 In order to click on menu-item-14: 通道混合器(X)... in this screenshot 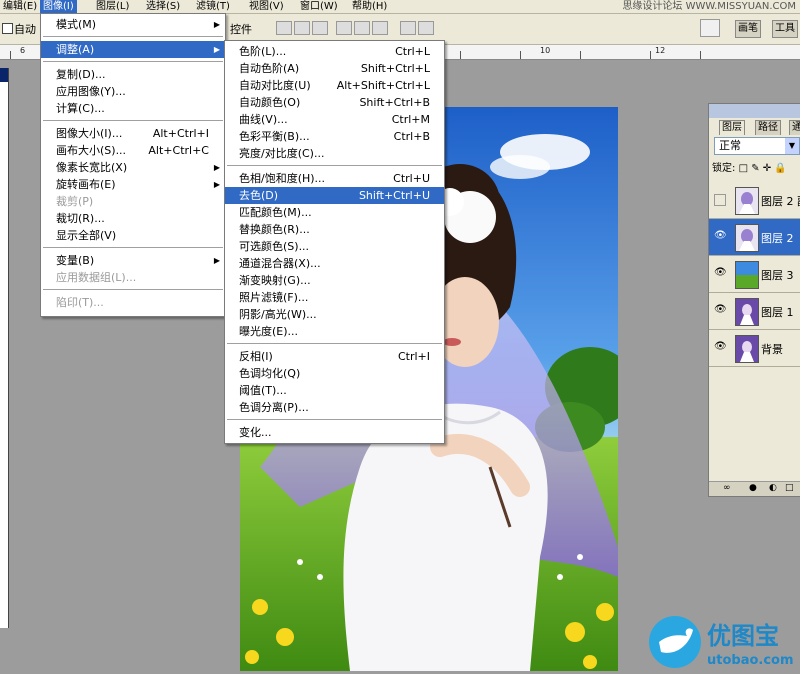, I will do `click(334, 263)`.